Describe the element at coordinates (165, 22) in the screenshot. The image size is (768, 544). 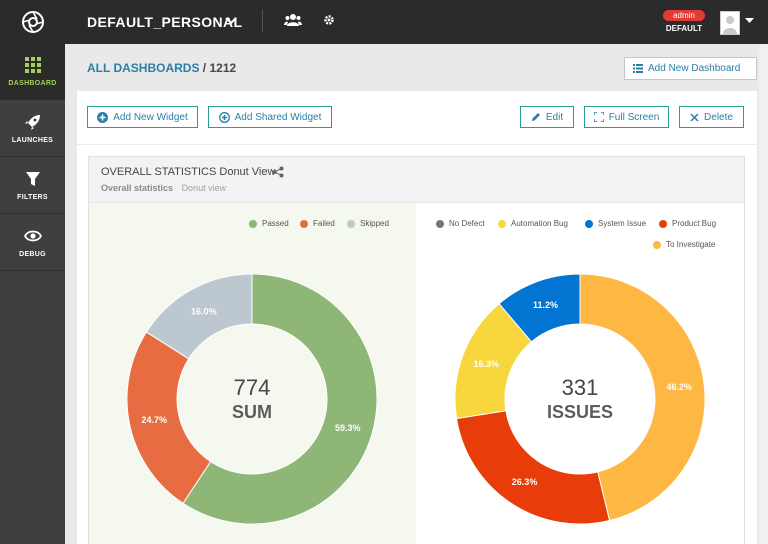
I see `project-selector: DEFAULT_PERSONAL` at that location.